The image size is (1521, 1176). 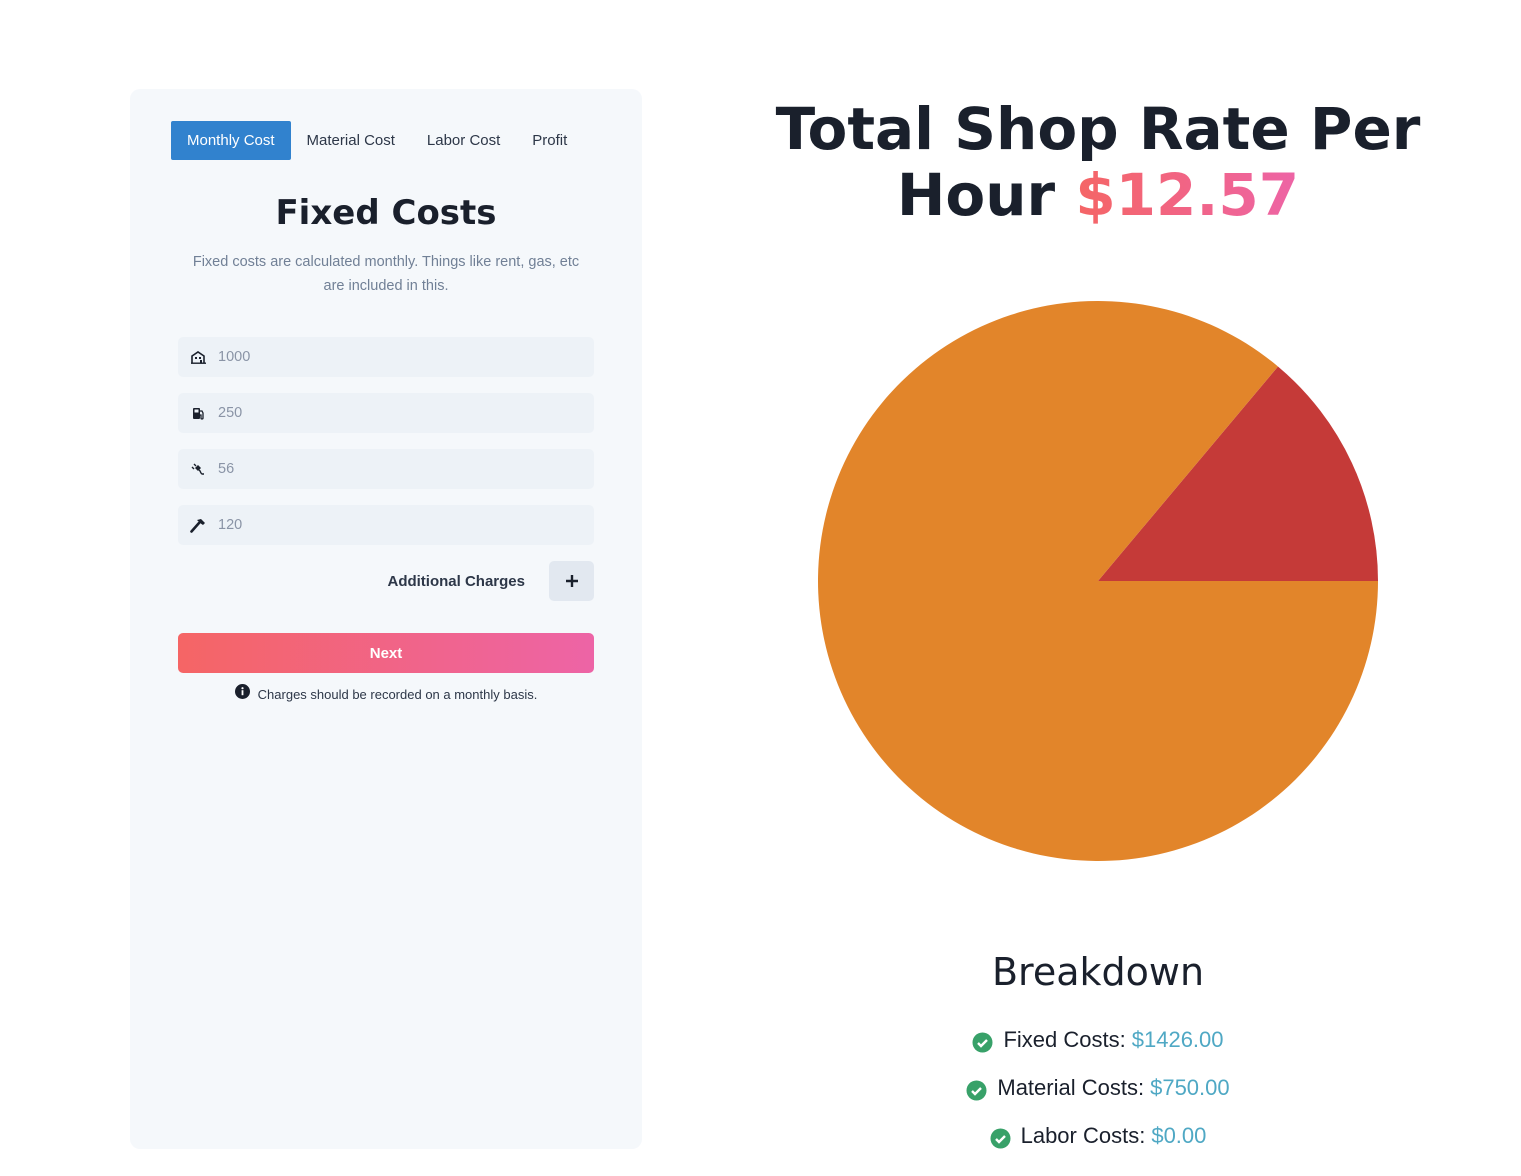 I want to click on rent-field, so click(x=386, y=357).